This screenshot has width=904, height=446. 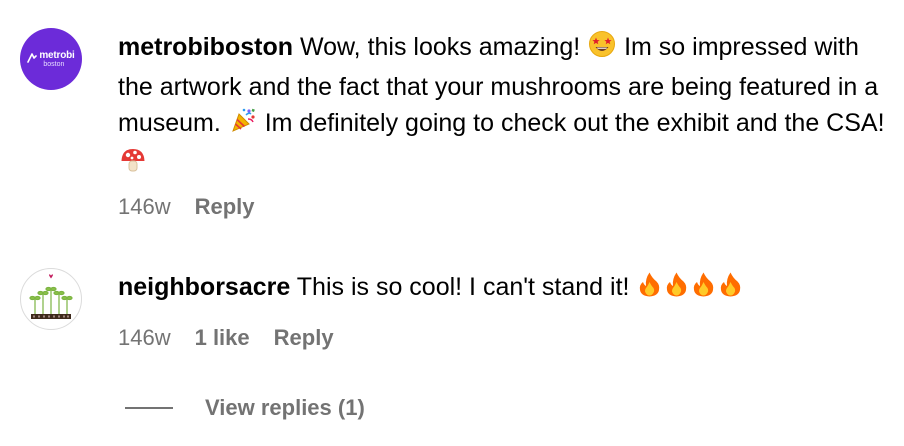 What do you see at coordinates (133, 165) in the screenshot?
I see `mushroom-emoji-icon` at bounding box center [133, 165].